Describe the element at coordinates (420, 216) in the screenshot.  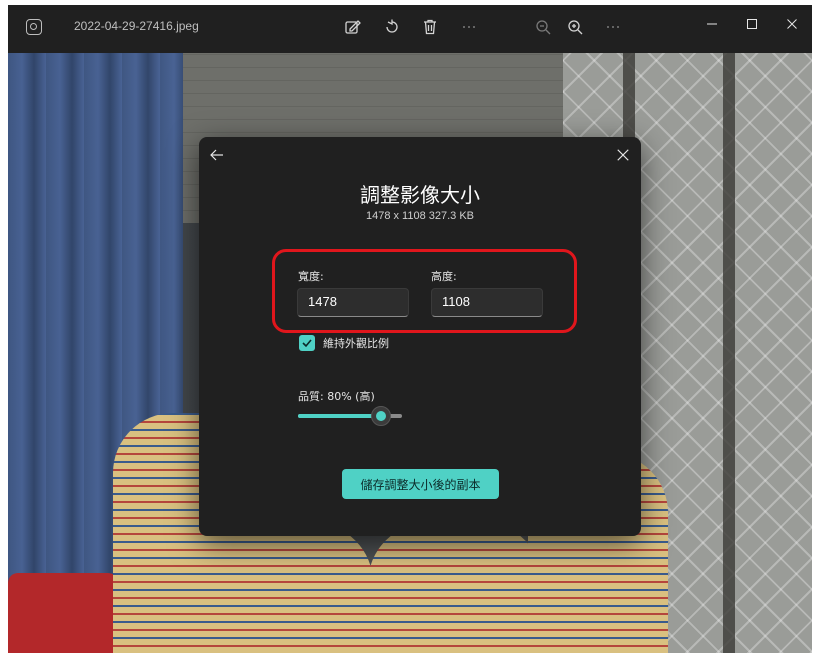
I see `image-info: 1478 x 1108 327.3 KB` at that location.